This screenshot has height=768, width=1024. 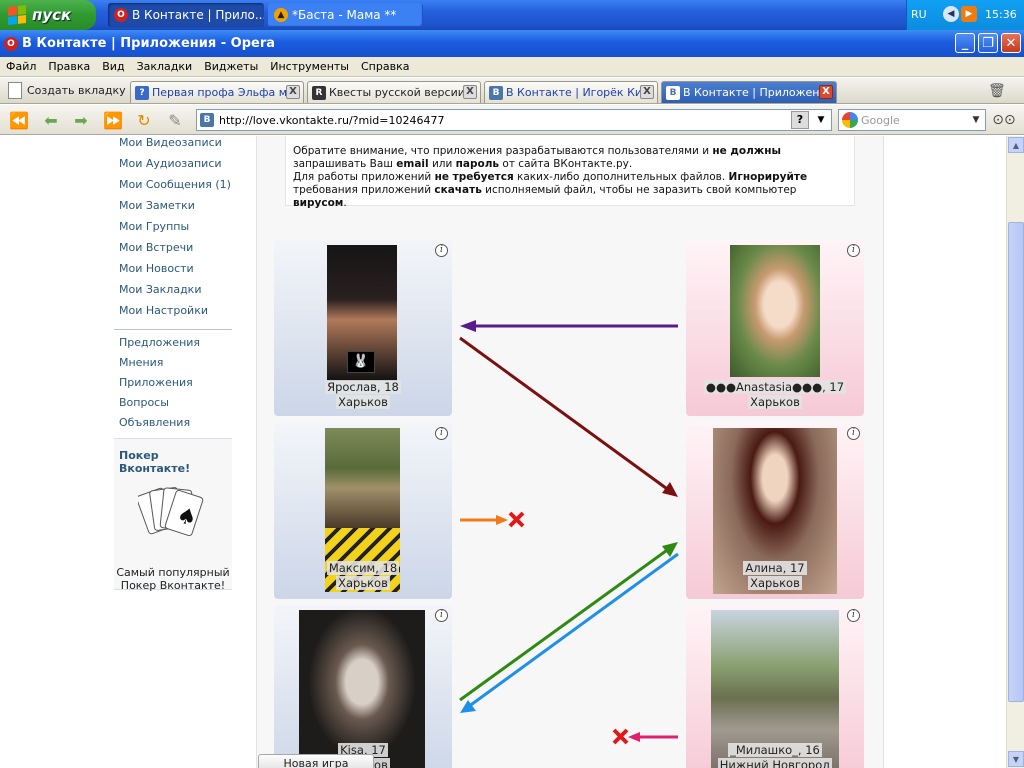 What do you see at coordinates (174, 146) in the screenshot?
I see `sidebar-item-videos: Мои Видеозаписи` at bounding box center [174, 146].